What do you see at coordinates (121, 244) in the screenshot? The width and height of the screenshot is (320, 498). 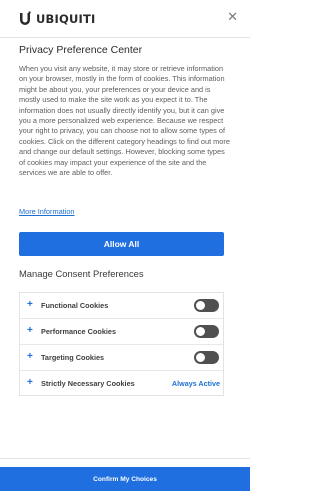 I see `allow-all-button: Allow All` at bounding box center [121, 244].